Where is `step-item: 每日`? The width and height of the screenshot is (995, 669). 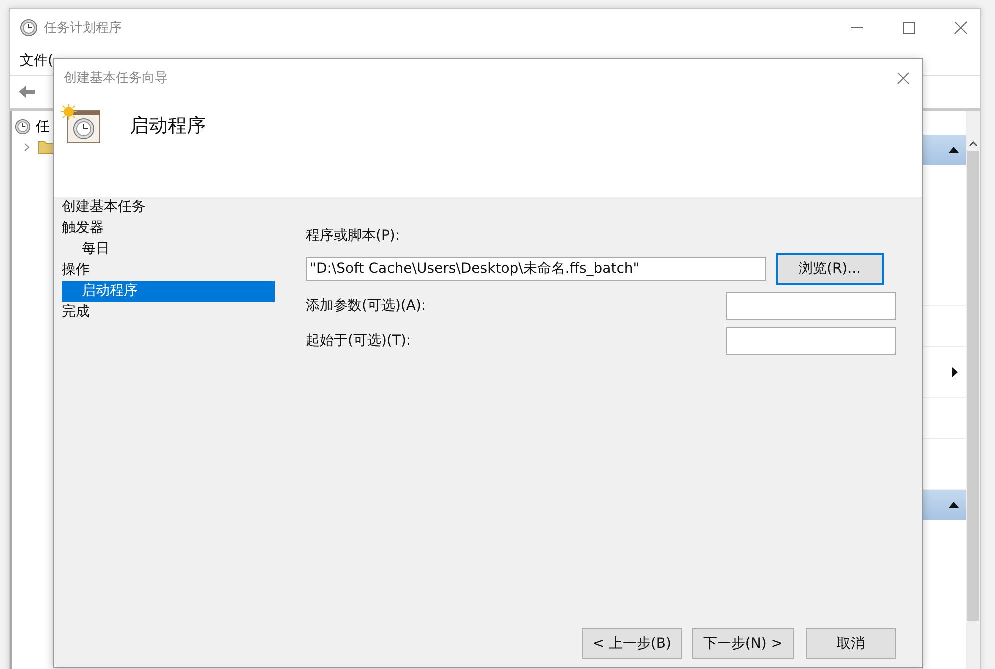 step-item: 每日 is located at coordinates (168, 249).